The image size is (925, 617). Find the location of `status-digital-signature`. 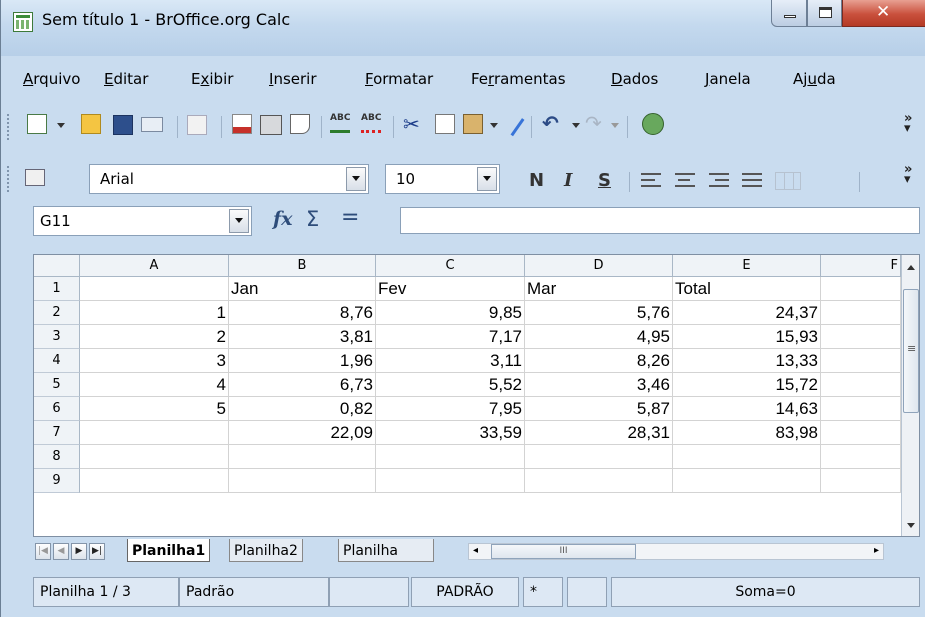

status-digital-signature is located at coordinates (587, 592).